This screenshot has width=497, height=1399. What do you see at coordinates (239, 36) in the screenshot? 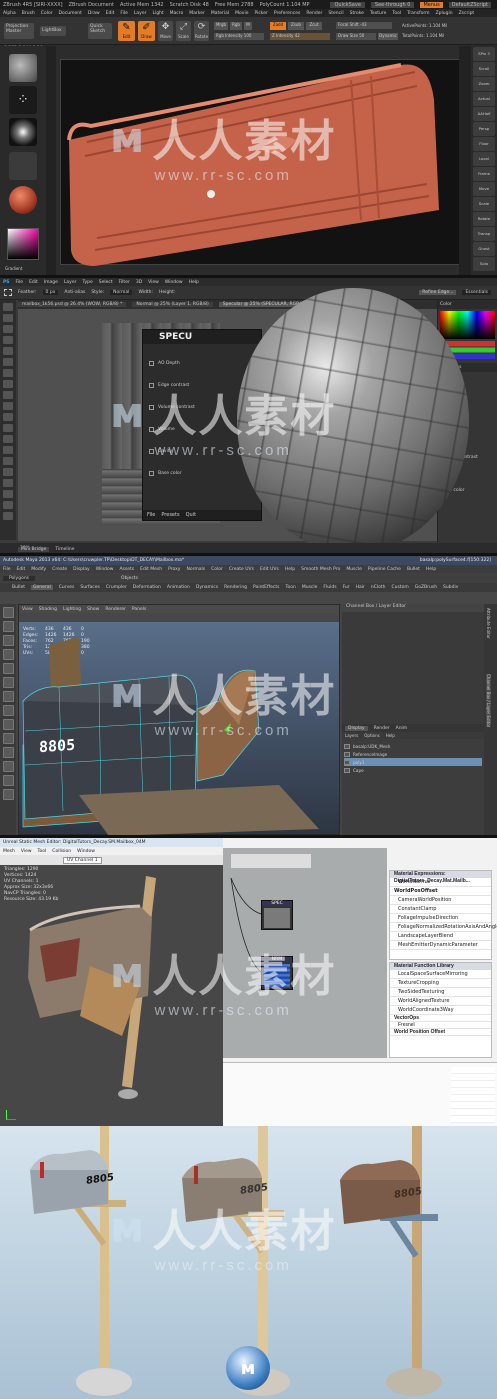
I see `rgb-intensity-slider: Rgb Intensity 100` at bounding box center [239, 36].